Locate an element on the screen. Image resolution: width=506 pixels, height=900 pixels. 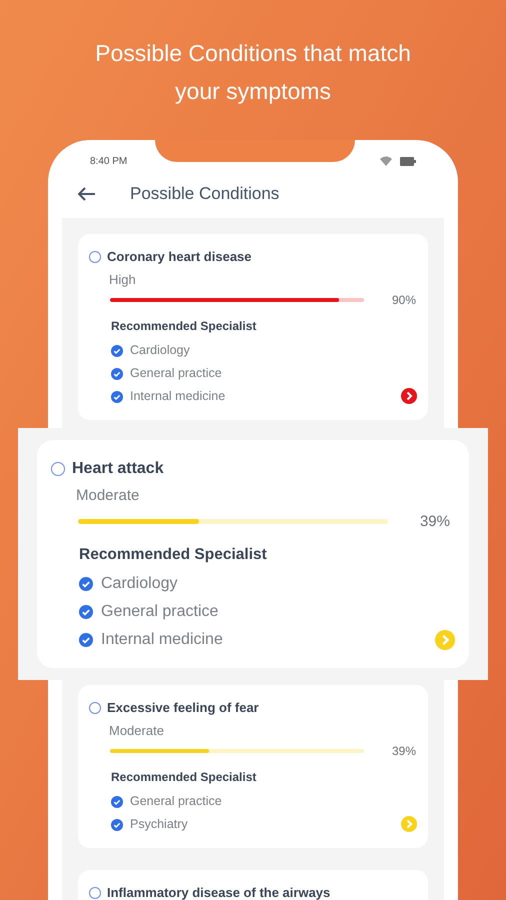
status-time: 8:40 PM is located at coordinates (109, 161).